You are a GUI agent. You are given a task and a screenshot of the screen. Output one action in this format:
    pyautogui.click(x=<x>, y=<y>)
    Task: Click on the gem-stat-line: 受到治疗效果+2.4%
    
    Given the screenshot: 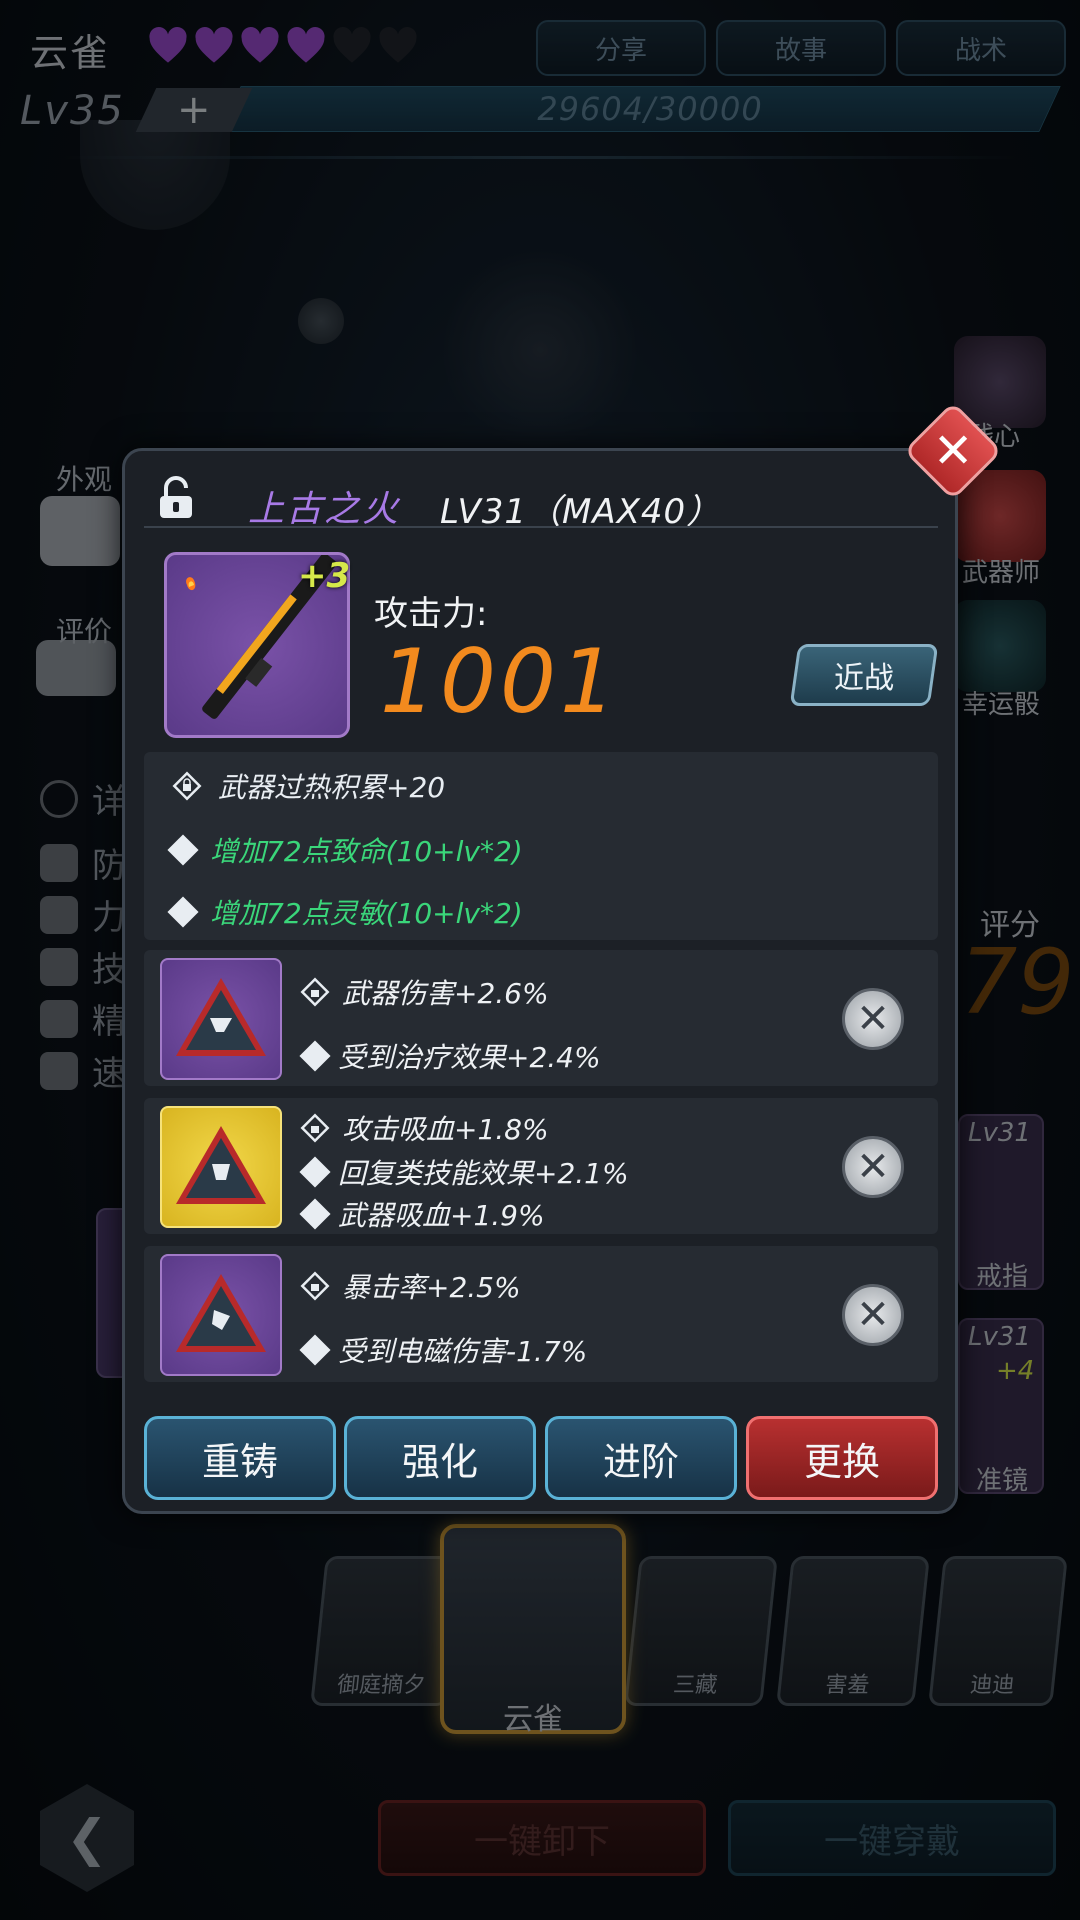 What is the action you would take?
    pyautogui.click(x=450, y=1056)
    